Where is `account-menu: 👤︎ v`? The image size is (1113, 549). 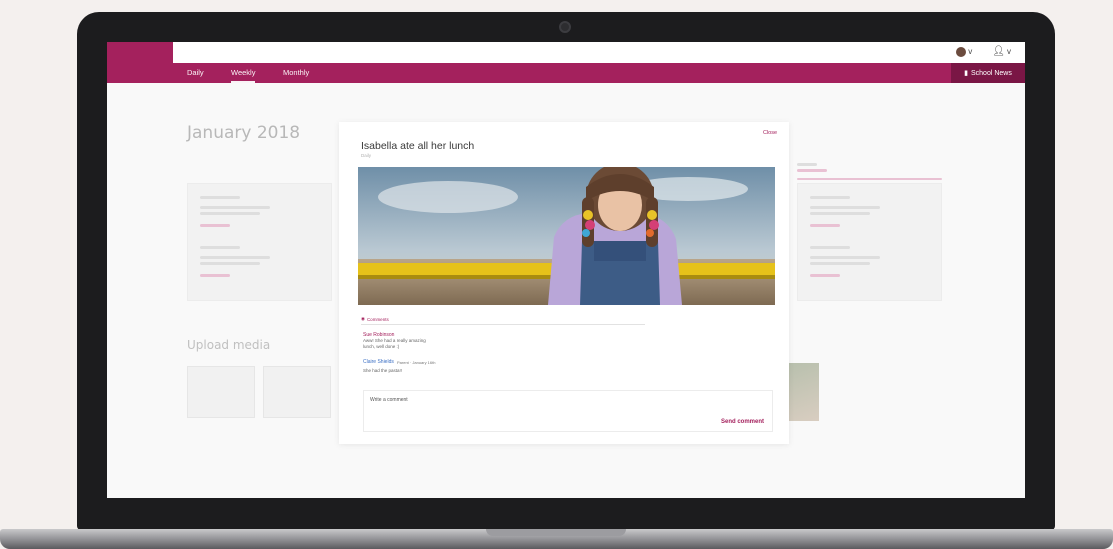
account-menu: 👤︎ v is located at coordinates (1001, 51).